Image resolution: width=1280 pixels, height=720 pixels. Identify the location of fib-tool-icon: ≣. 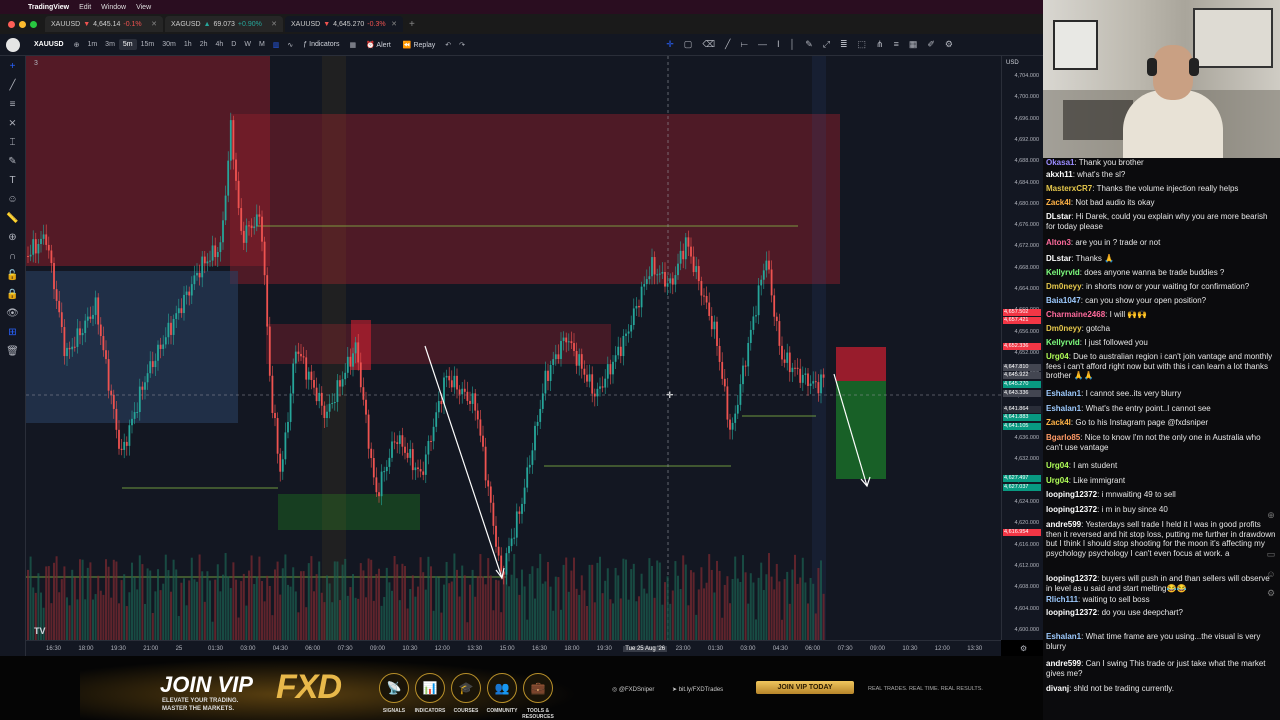
(844, 44).